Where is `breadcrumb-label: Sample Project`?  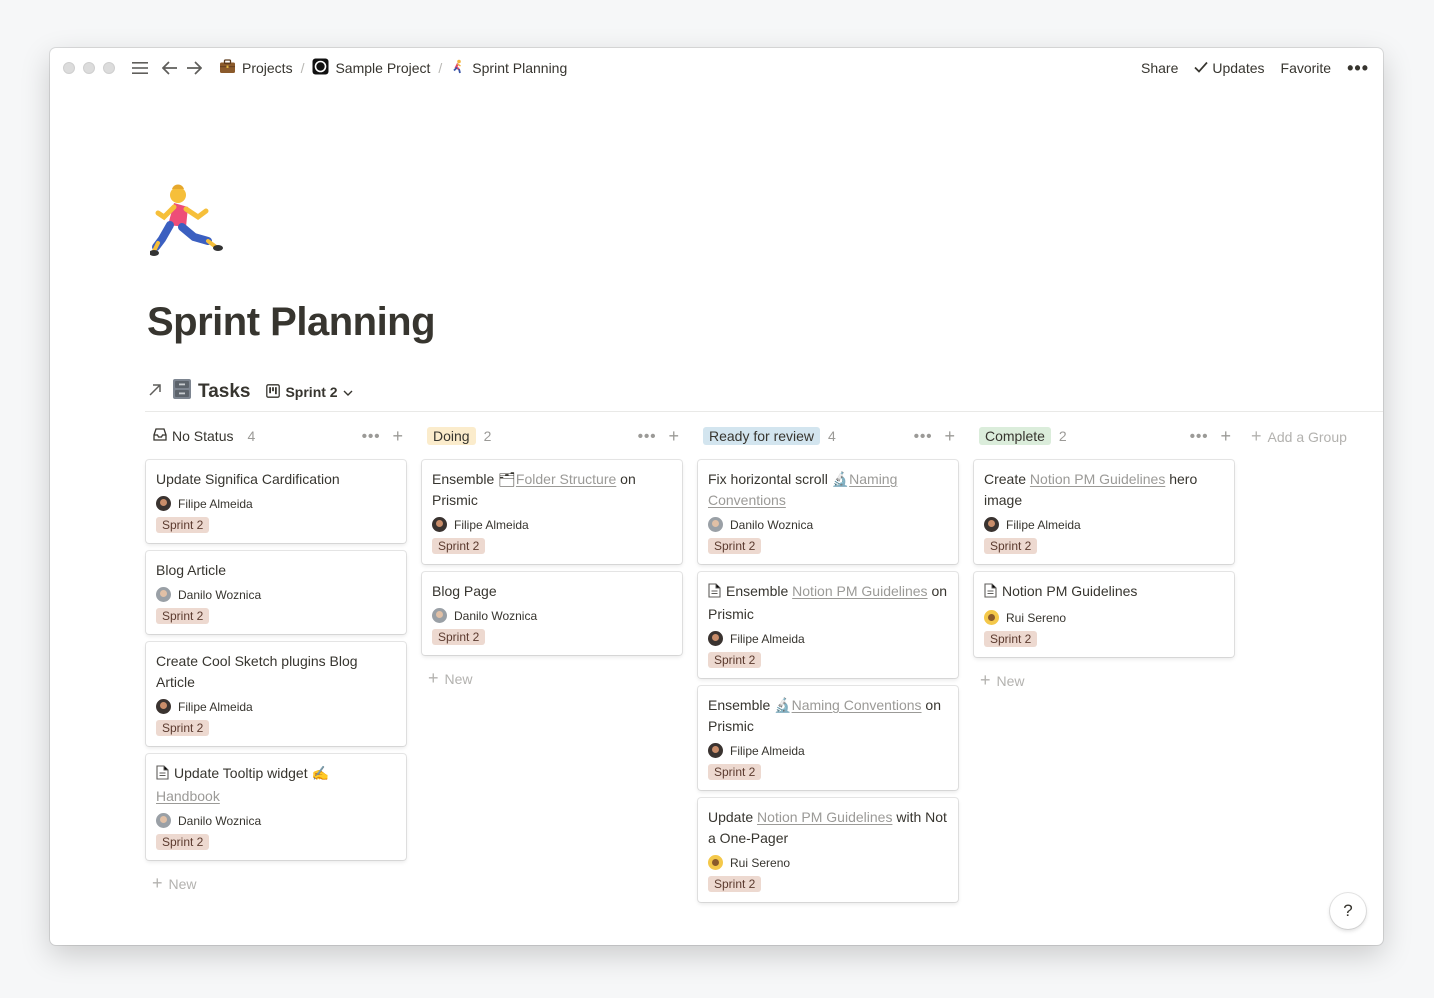
breadcrumb-label: Sample Project is located at coordinates (383, 68).